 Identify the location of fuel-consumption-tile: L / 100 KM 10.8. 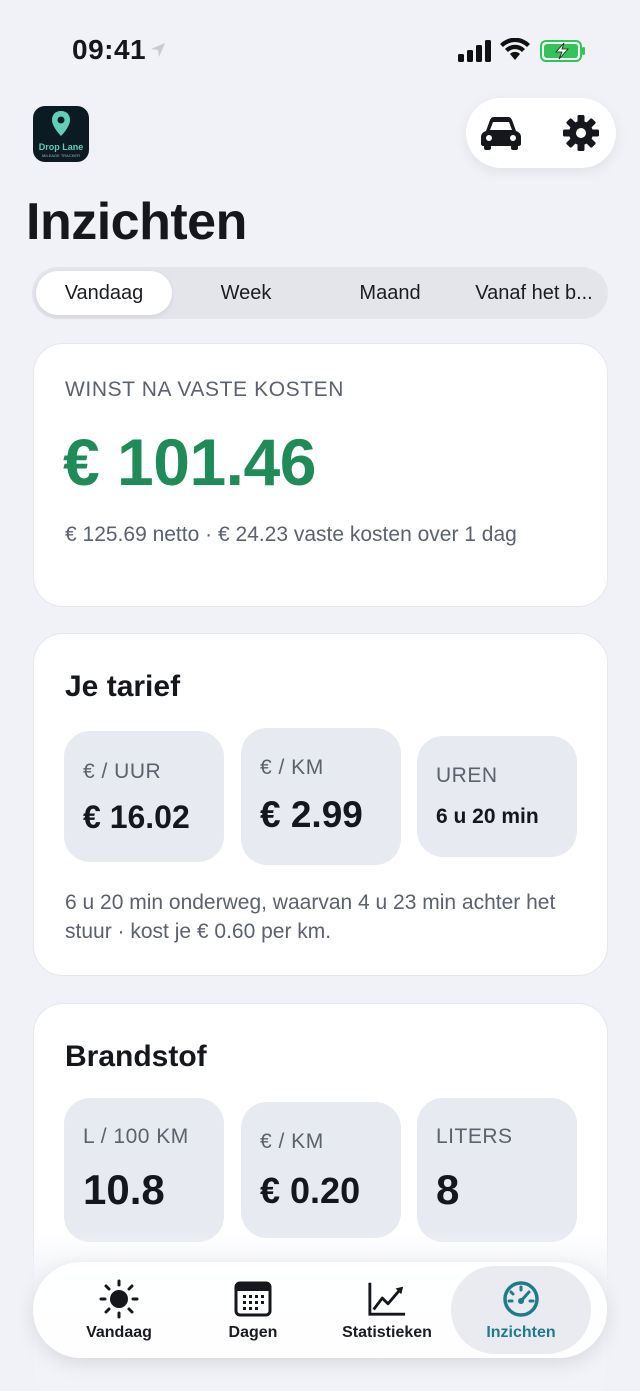
(144, 1170).